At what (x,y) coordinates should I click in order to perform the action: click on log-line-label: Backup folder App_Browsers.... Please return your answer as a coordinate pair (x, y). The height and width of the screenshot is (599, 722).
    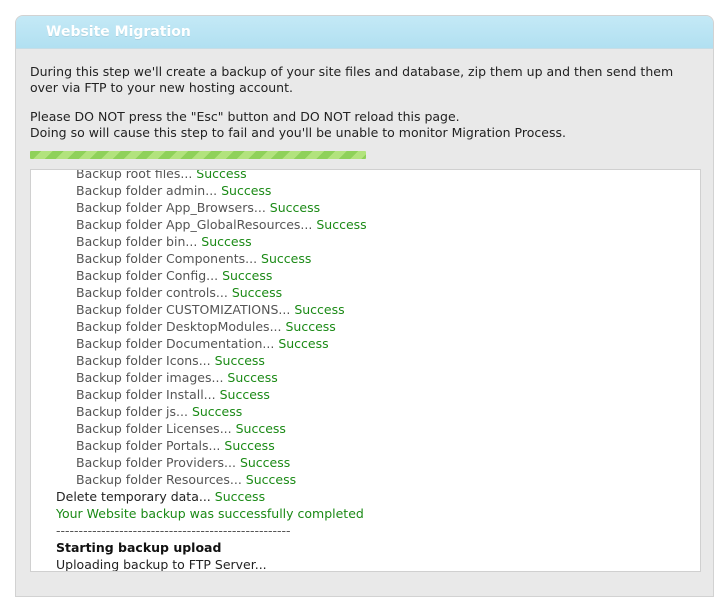
    Looking at the image, I should click on (171, 207).